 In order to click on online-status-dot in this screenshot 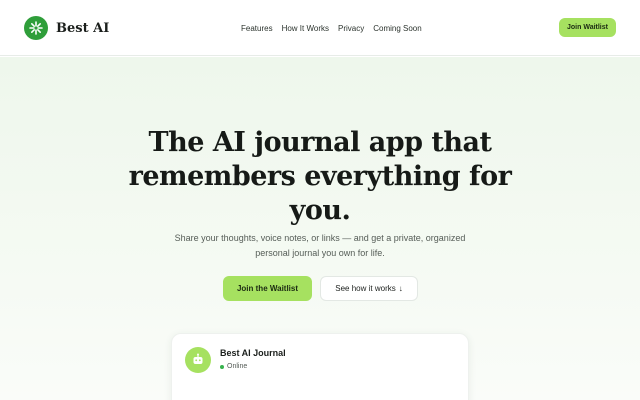, I will do `click(222, 366)`.